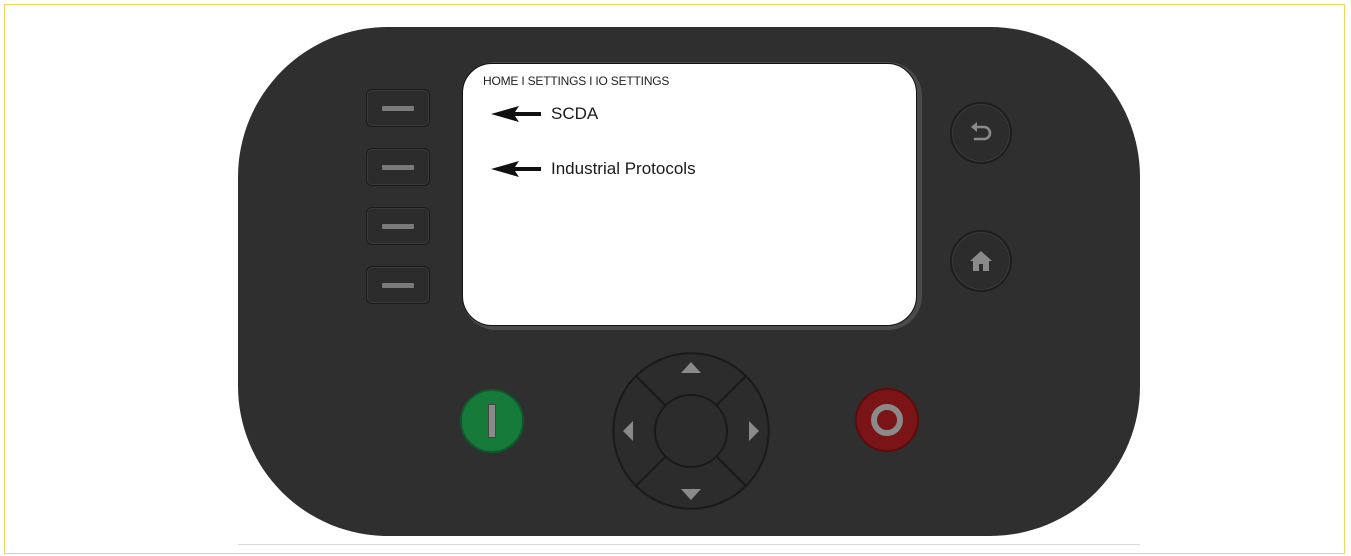 Image resolution: width=1351 pixels, height=556 pixels. I want to click on power-on-icon, so click(492, 421).